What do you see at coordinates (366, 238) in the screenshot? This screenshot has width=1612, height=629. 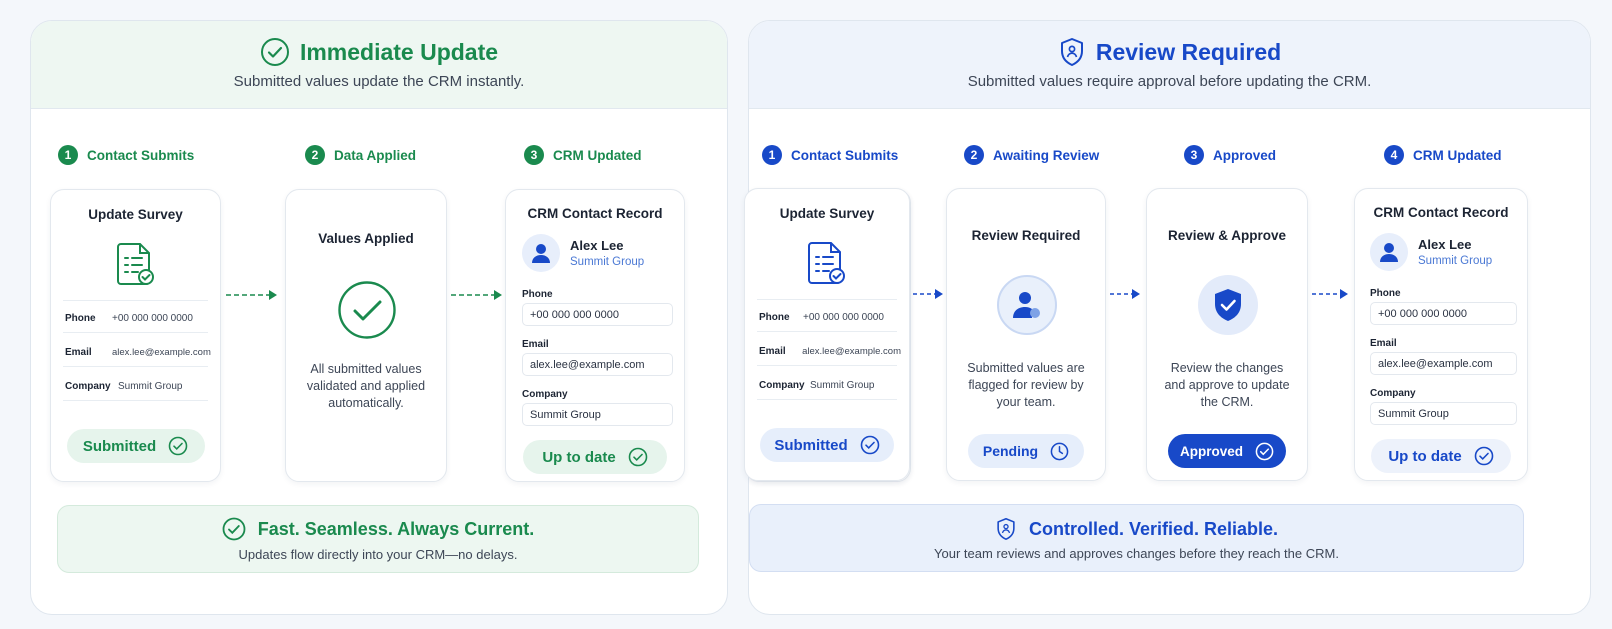 I see `card-title: Values Applied` at bounding box center [366, 238].